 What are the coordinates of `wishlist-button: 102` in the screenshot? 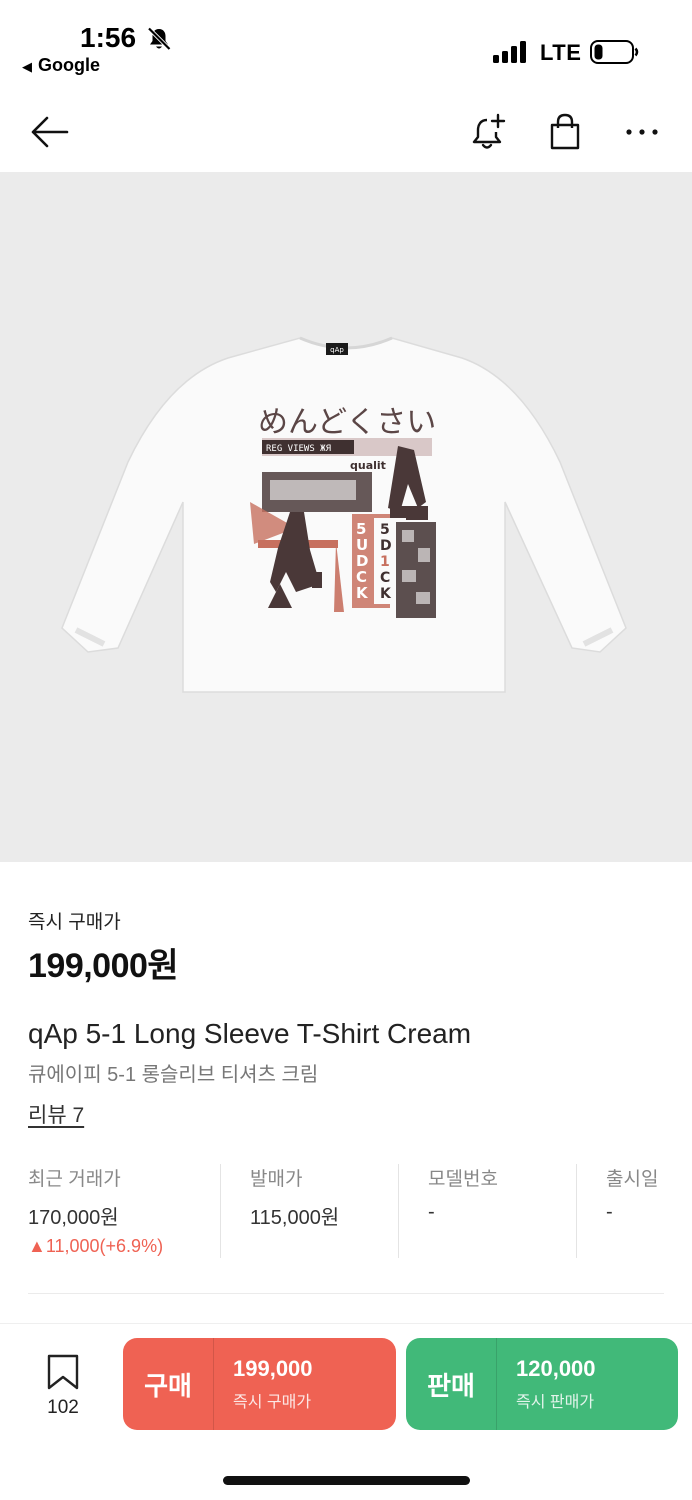 It's located at (63, 1386).